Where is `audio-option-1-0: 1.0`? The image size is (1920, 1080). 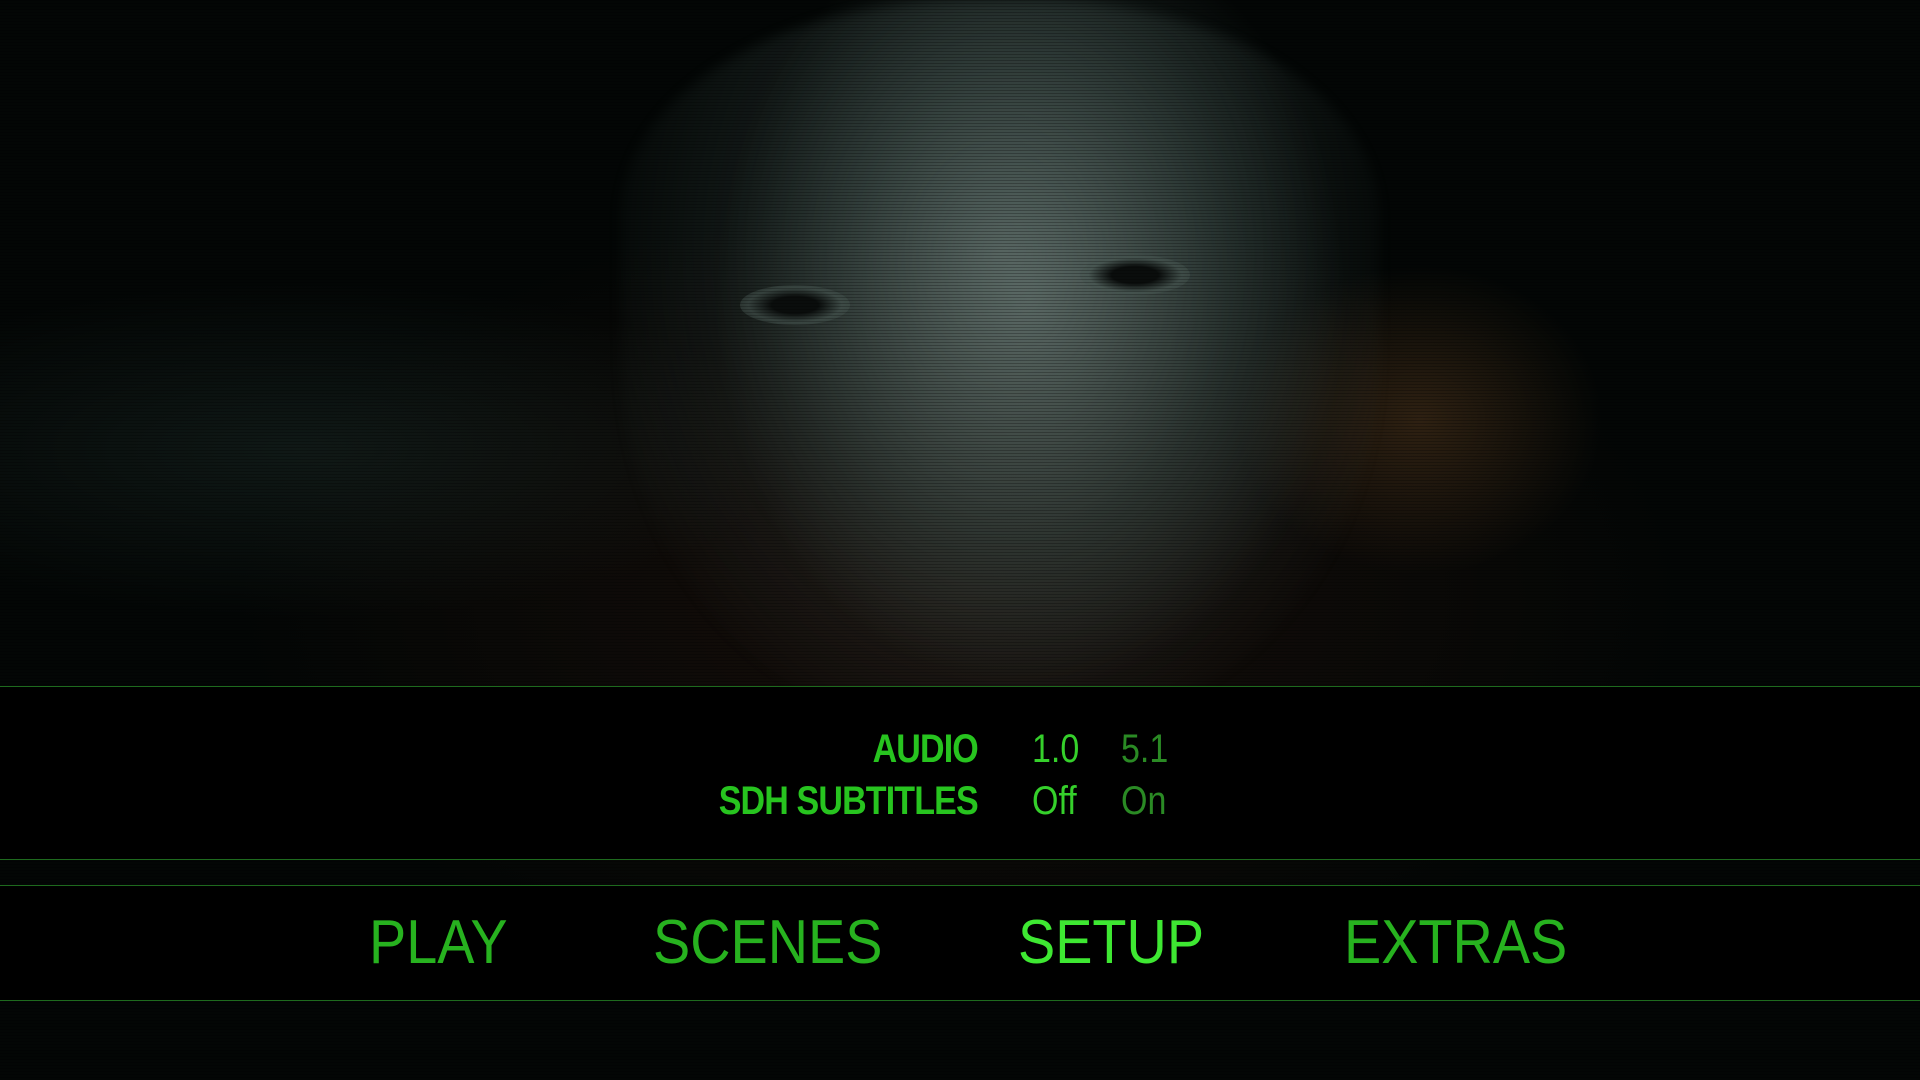 audio-option-1-0: 1.0 is located at coordinates (1055, 749).